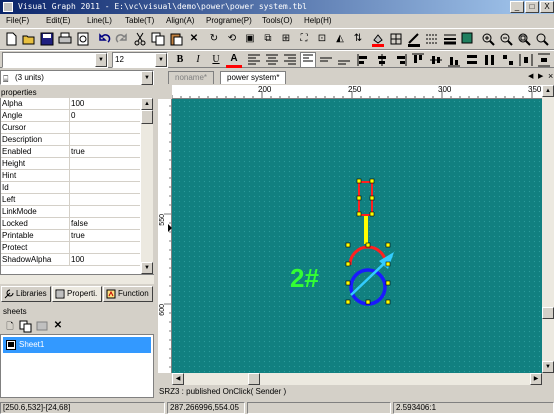  What do you see at coordinates (105, 224) in the screenshot?
I see `property-value: false` at bounding box center [105, 224].